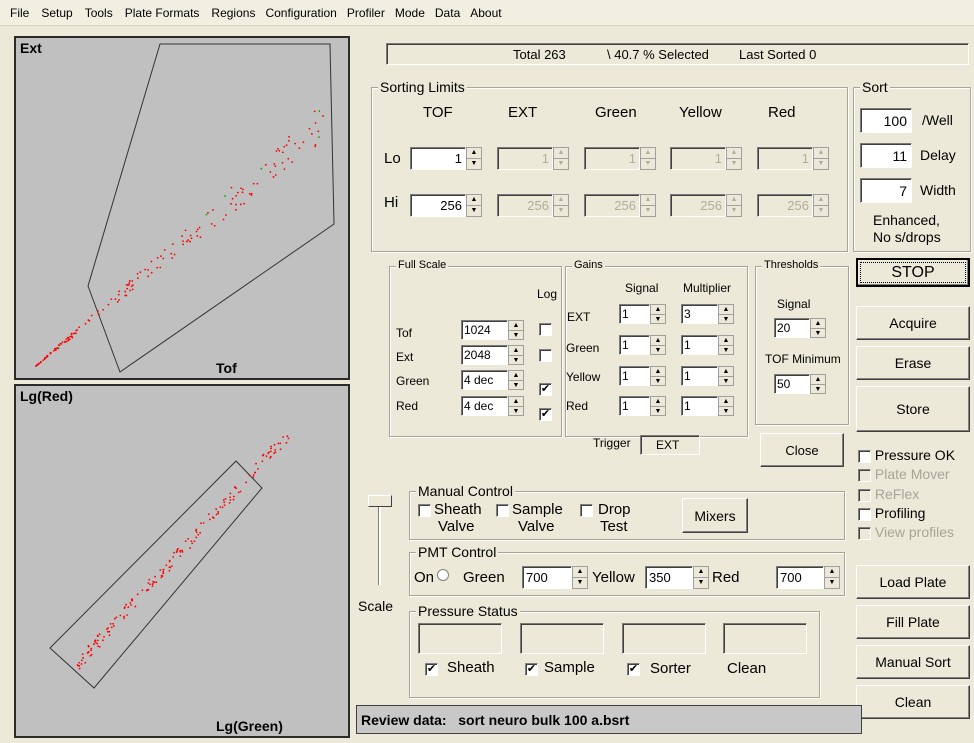 The height and width of the screenshot is (743, 974). Describe the element at coordinates (864, 456) in the screenshot. I see `pressure-ok-checkbox` at that location.